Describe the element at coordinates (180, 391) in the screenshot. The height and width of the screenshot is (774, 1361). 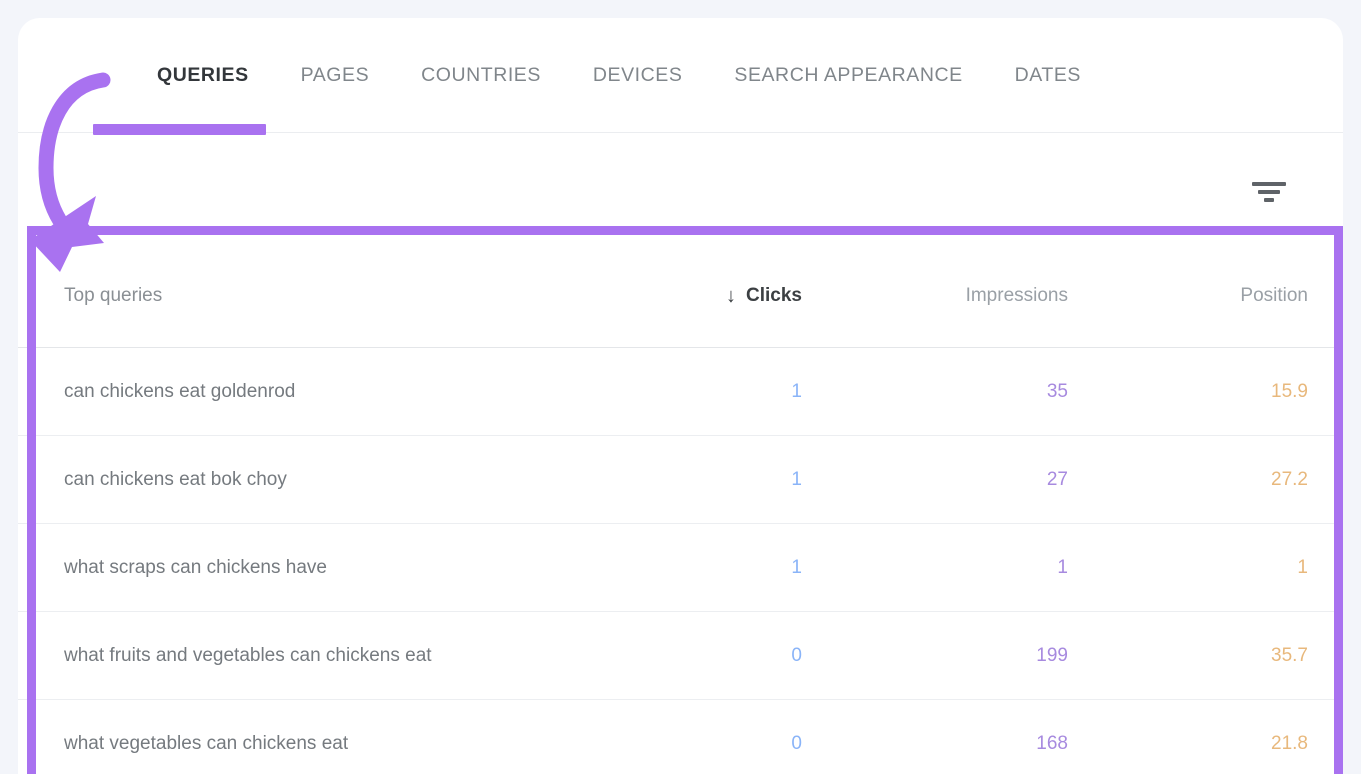
I see `cell-query: can chickens eat goldenrod` at that location.